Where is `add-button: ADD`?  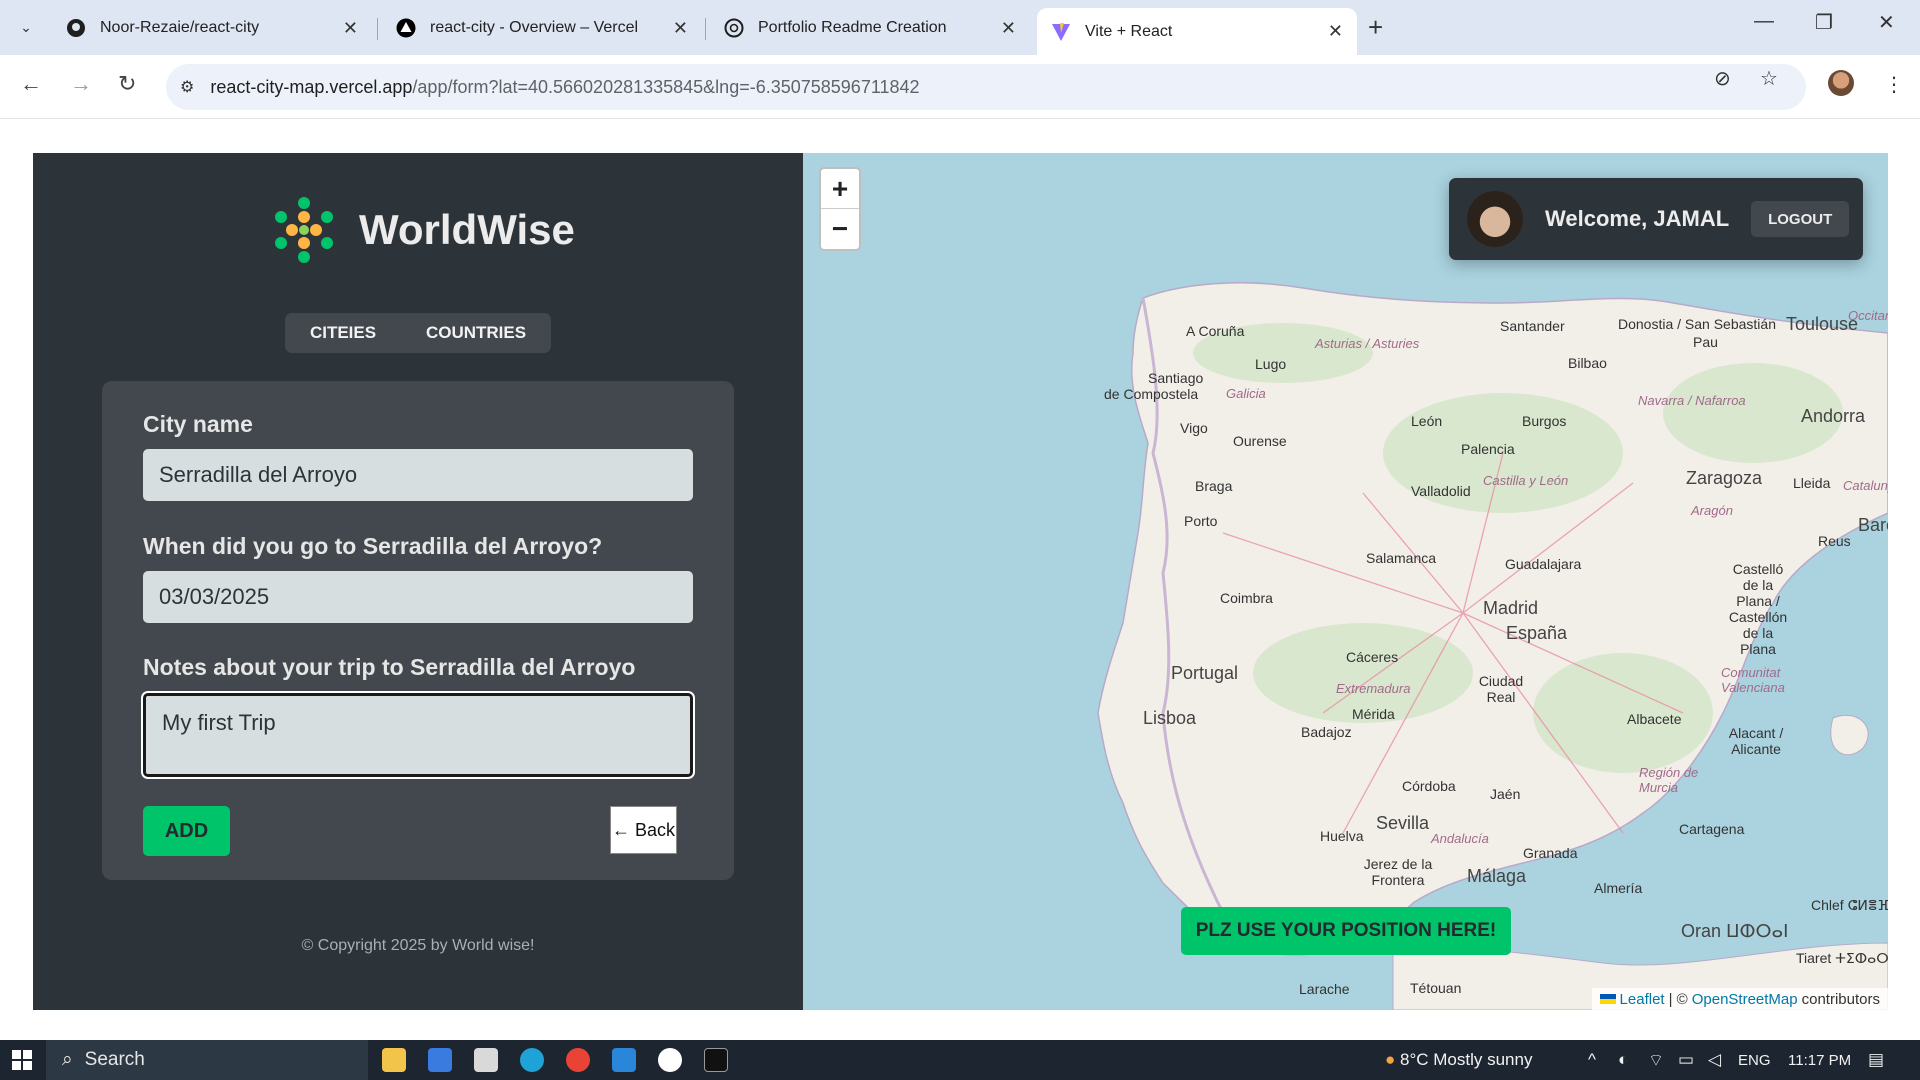
add-button: ADD is located at coordinates (186, 831).